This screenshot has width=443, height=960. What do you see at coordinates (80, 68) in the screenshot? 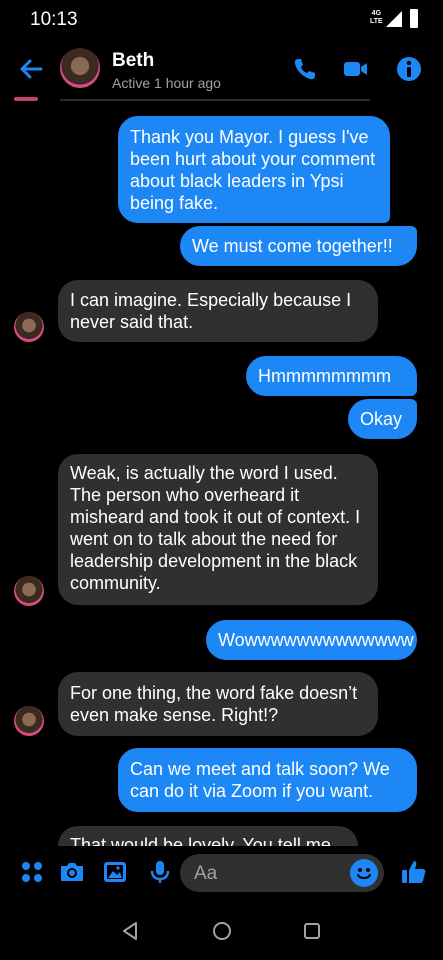
I see `contact-avatar` at bounding box center [80, 68].